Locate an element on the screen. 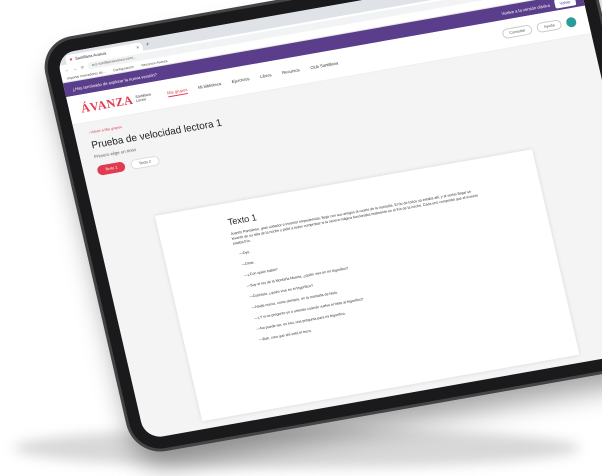 This screenshot has height=476, width=602. tab-favicon-icon: ■ is located at coordinates (71, 59).